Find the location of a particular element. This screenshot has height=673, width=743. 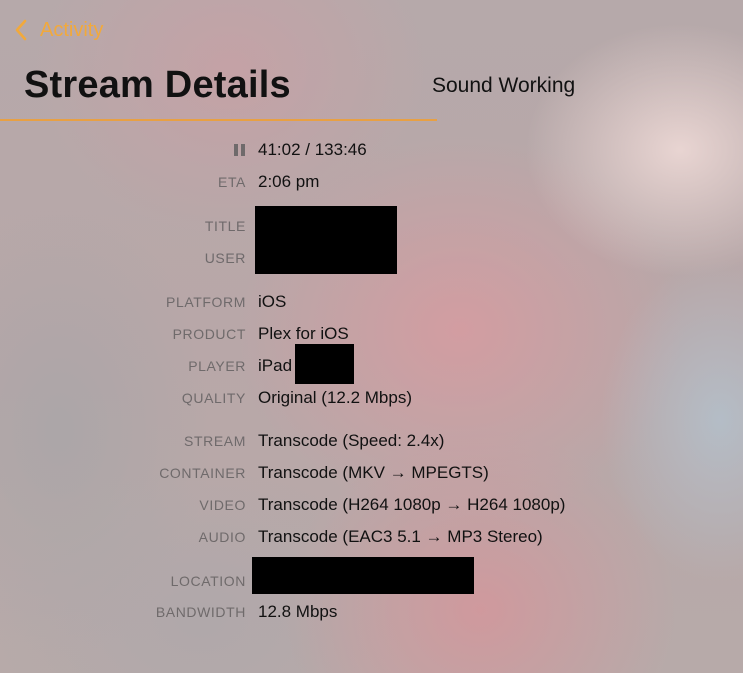

location-redaction is located at coordinates (363, 575).